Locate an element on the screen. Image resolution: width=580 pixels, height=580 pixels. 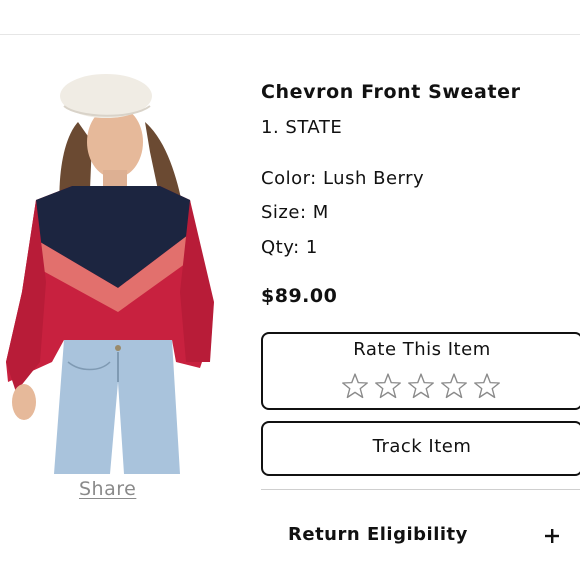
section-divider is located at coordinates (420, 489).